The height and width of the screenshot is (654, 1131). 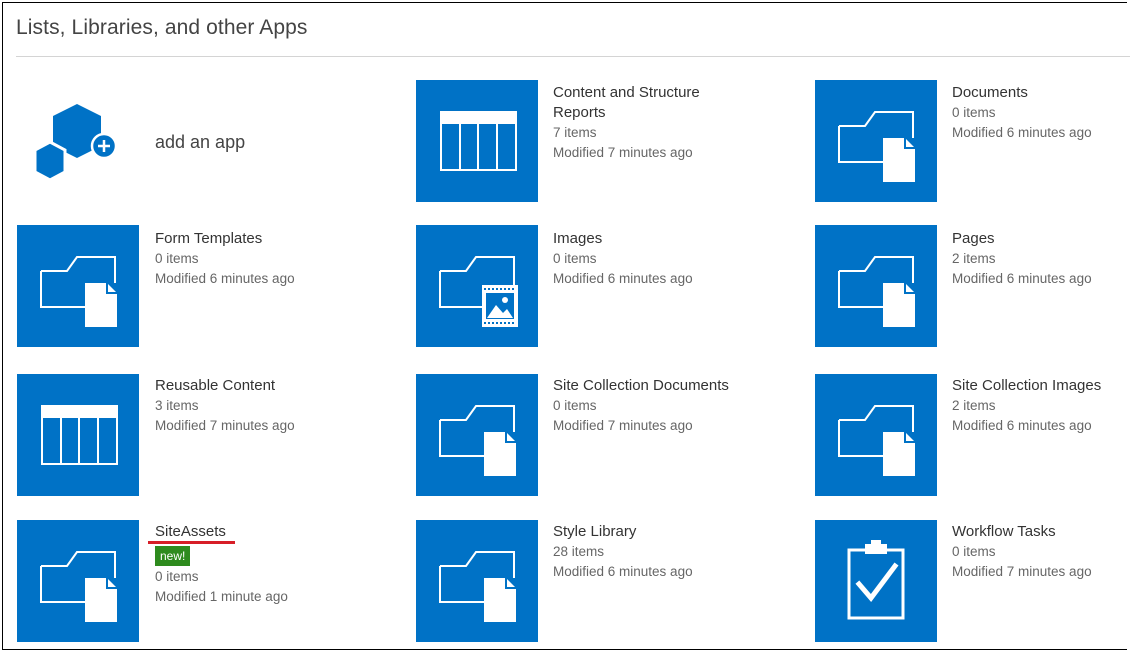 I want to click on app-tile-workflow-tasks, so click(x=876, y=581).